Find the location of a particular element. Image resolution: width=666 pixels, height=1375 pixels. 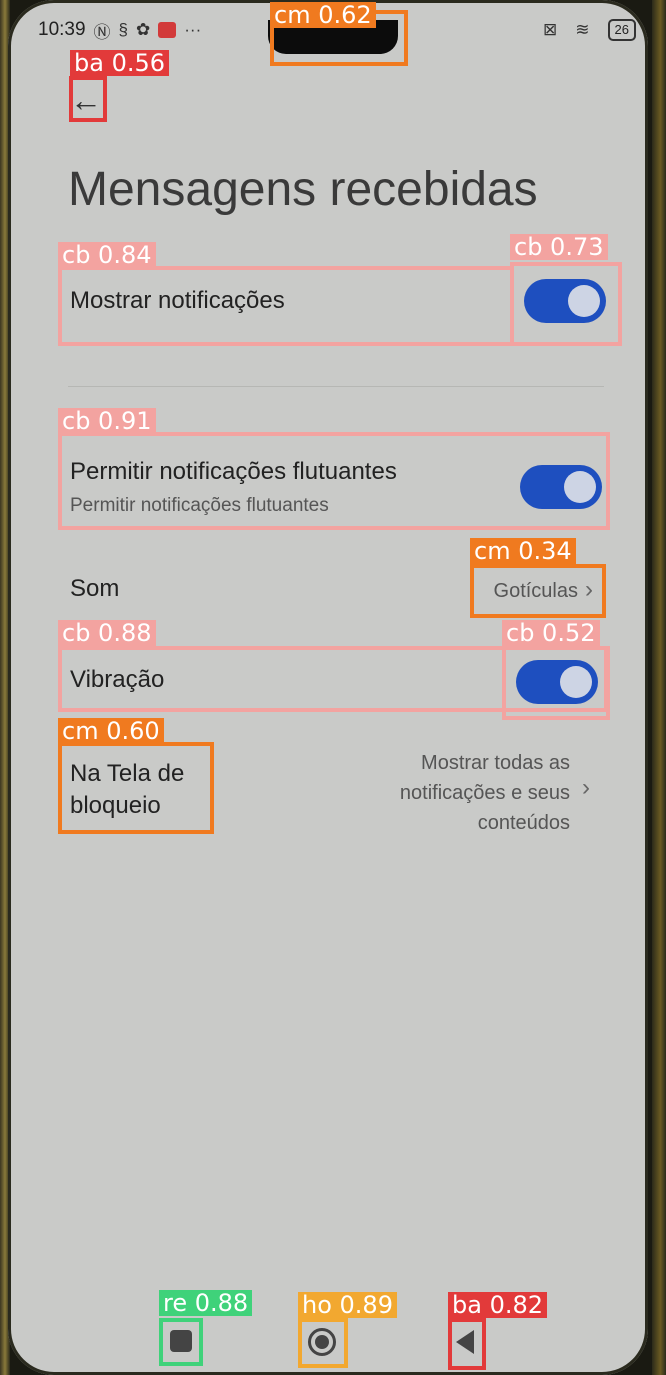

show-notifications-toggle-label: cb 0.73 is located at coordinates (559, 247).